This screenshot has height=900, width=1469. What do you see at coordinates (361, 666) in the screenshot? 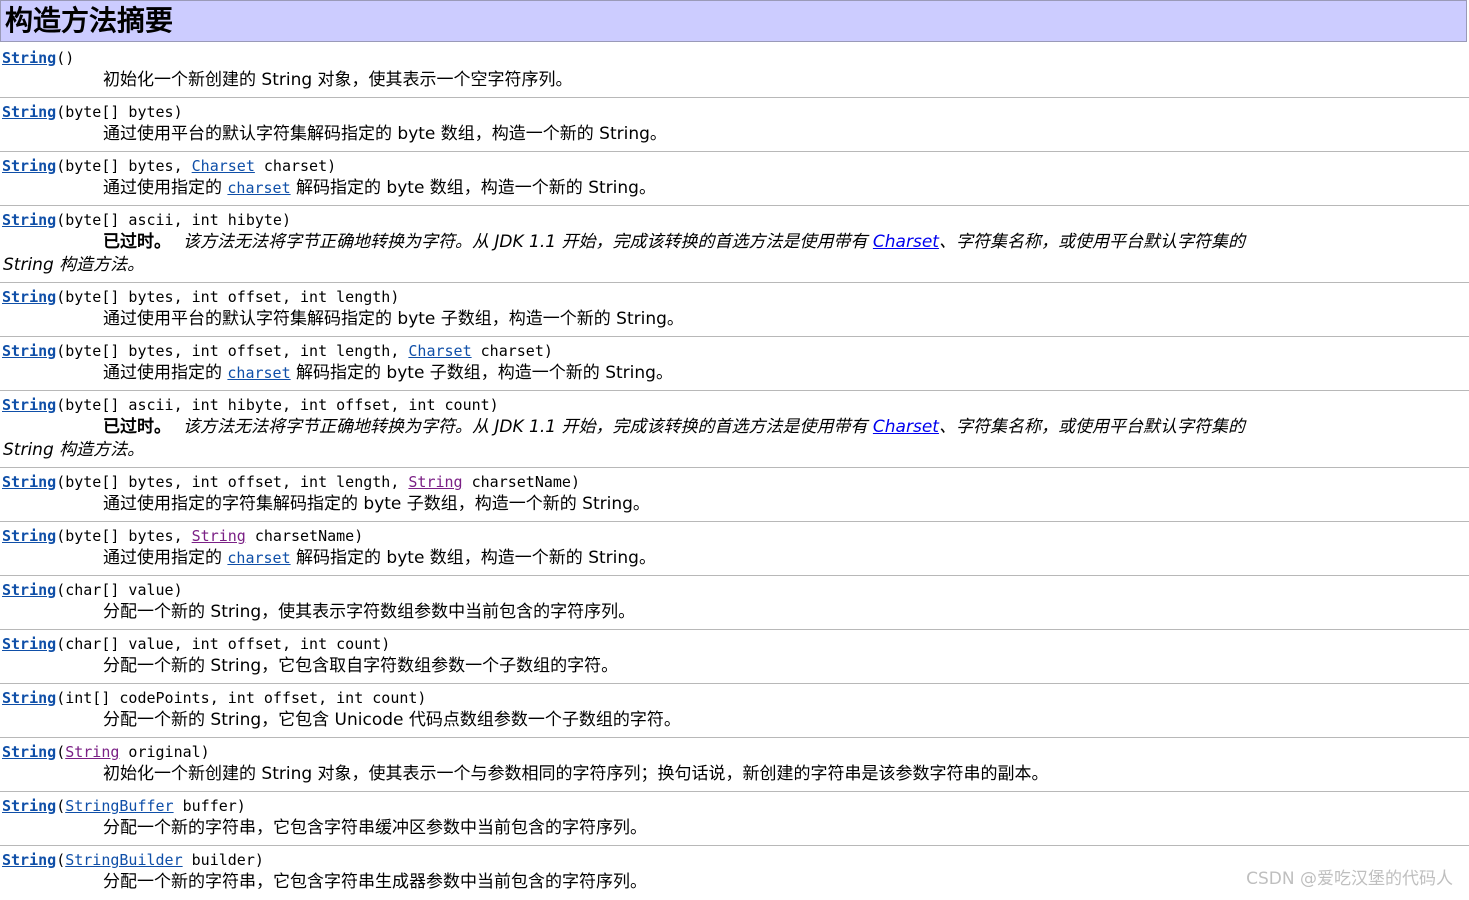
I see `constructor-description: 分配一个新的 String，它包含取自字符数组参数一个子数组的字符。` at bounding box center [361, 666].